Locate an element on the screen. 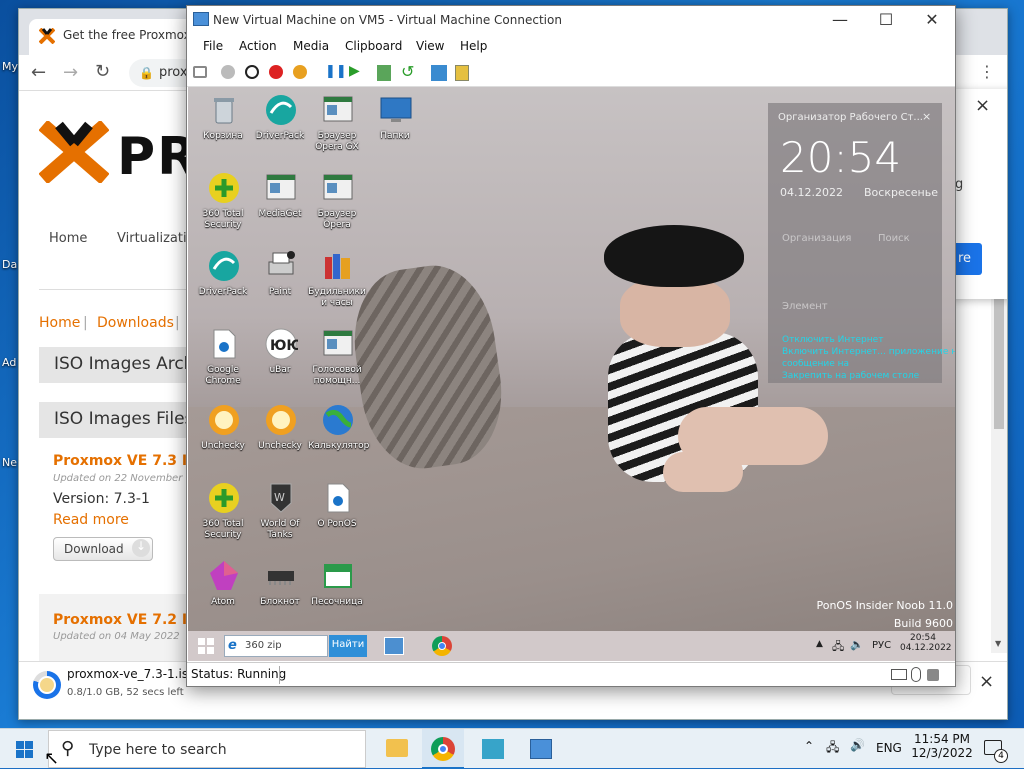  hyperv-icon is located at coordinates (541, 749).